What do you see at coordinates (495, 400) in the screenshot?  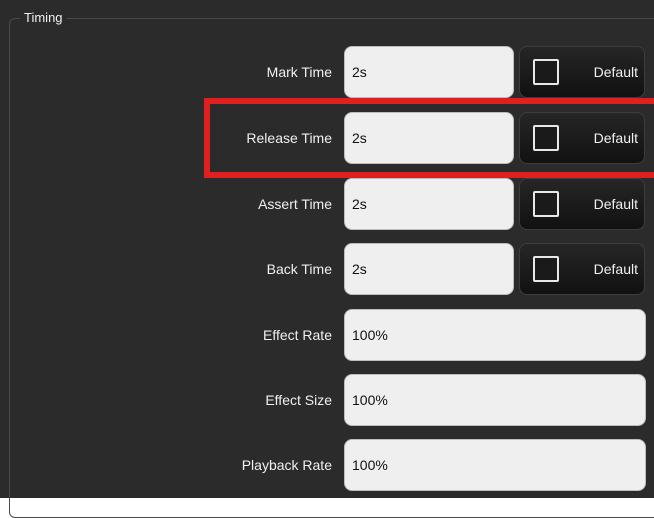 I see `effect-size-input: 100%` at bounding box center [495, 400].